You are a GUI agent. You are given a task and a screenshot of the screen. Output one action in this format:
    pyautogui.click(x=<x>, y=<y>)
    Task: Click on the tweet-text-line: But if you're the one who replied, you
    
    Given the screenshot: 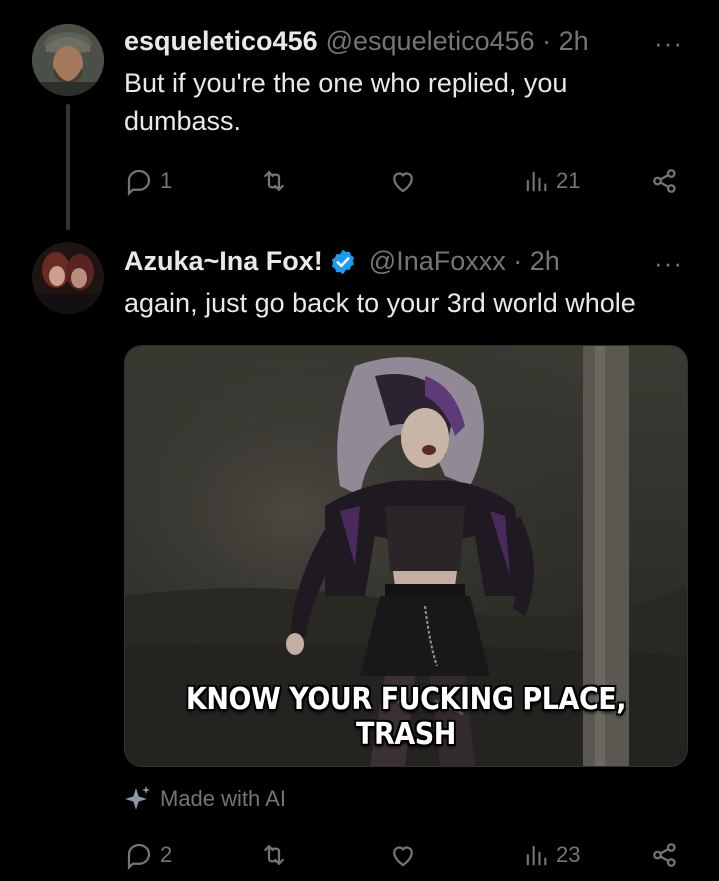 What is the action you would take?
    pyautogui.click(x=346, y=83)
    